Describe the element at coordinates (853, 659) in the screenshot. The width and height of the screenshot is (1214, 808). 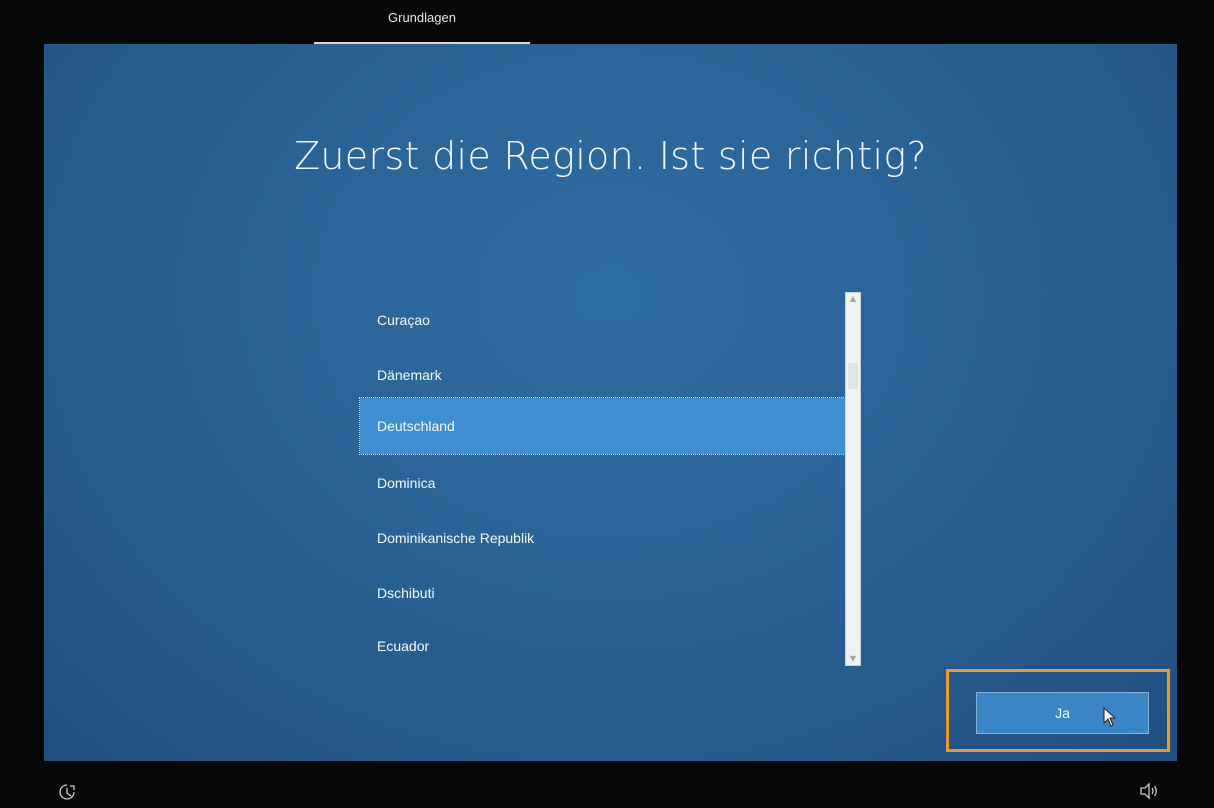
I see `scroll-down-arrow-icon: ▼` at that location.